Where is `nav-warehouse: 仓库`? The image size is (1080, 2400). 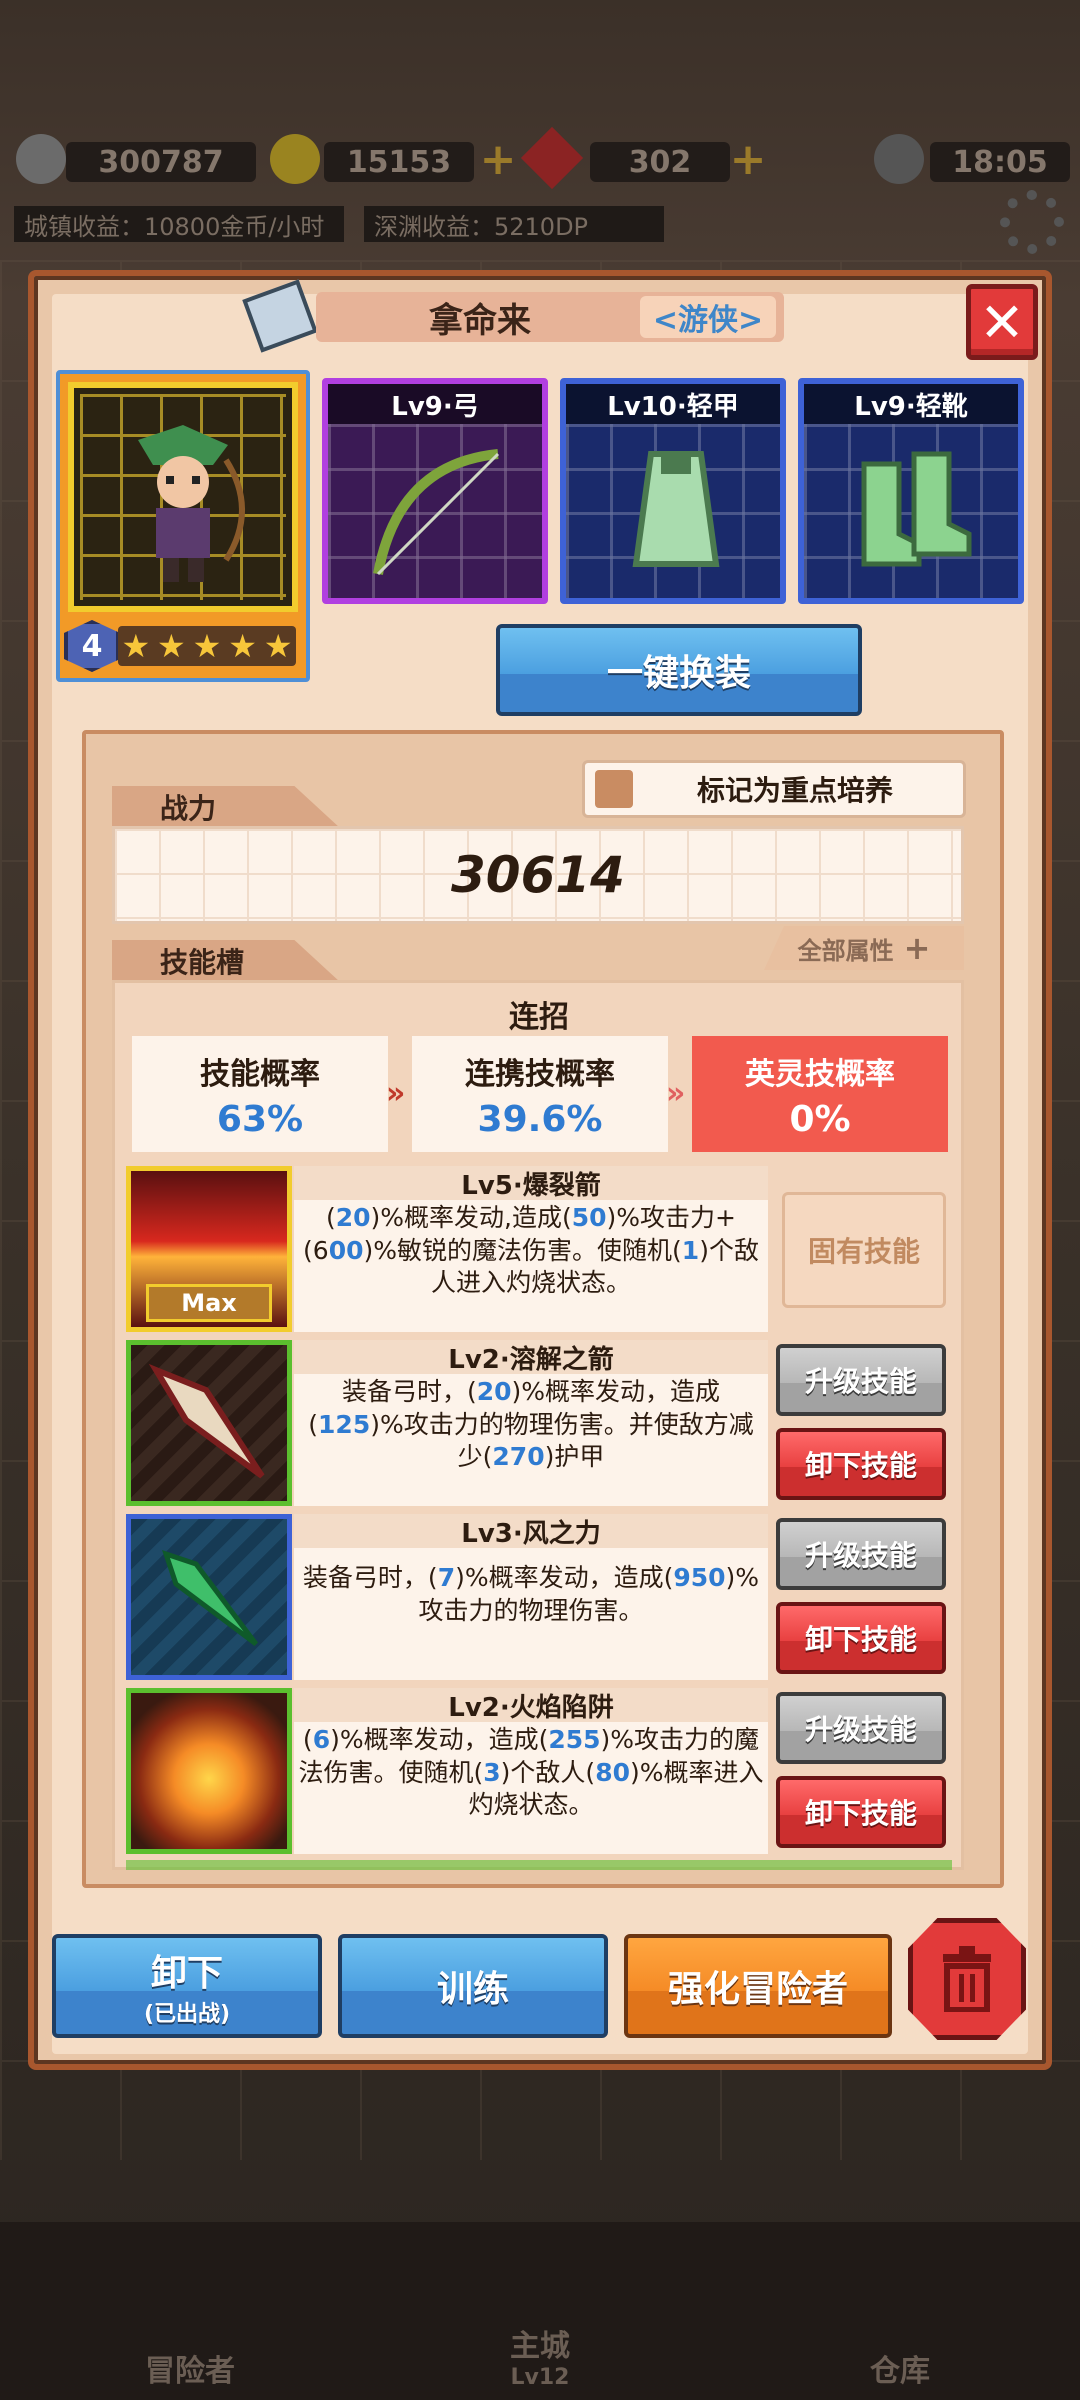 nav-warehouse: 仓库 is located at coordinates (900, 2311).